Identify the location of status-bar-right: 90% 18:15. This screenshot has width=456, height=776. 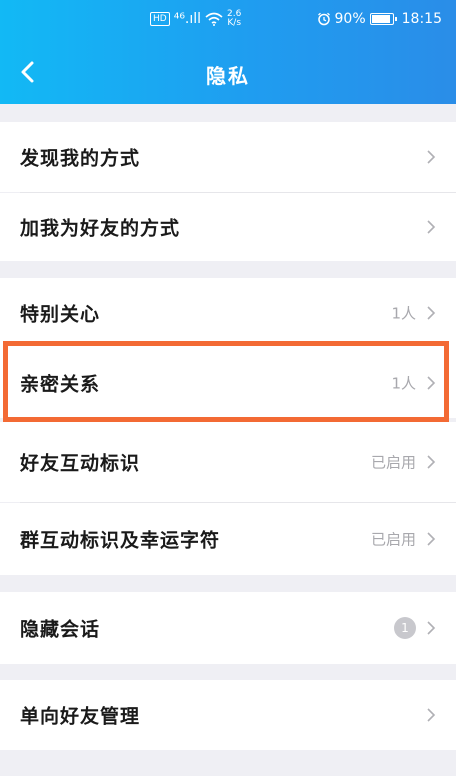
(379, 19).